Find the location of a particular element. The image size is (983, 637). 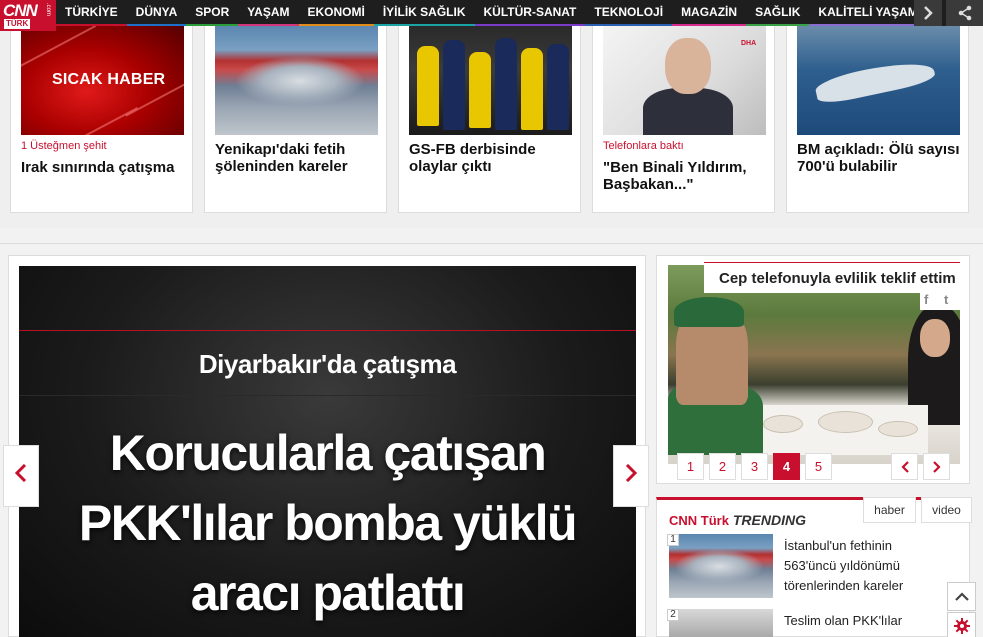

gallery-prev-button is located at coordinates (904, 466).